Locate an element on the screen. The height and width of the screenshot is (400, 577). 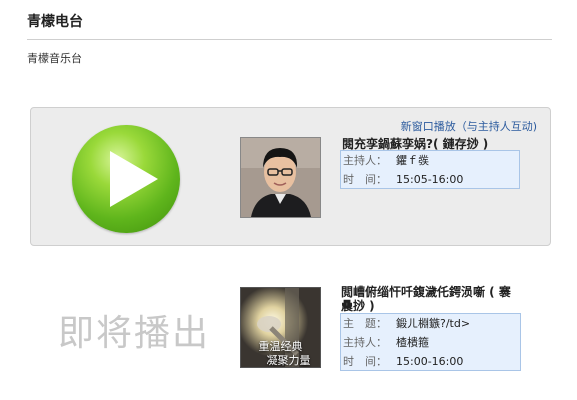
next-host-row: 主持人： 楂樻箍 is located at coordinates (430, 342).